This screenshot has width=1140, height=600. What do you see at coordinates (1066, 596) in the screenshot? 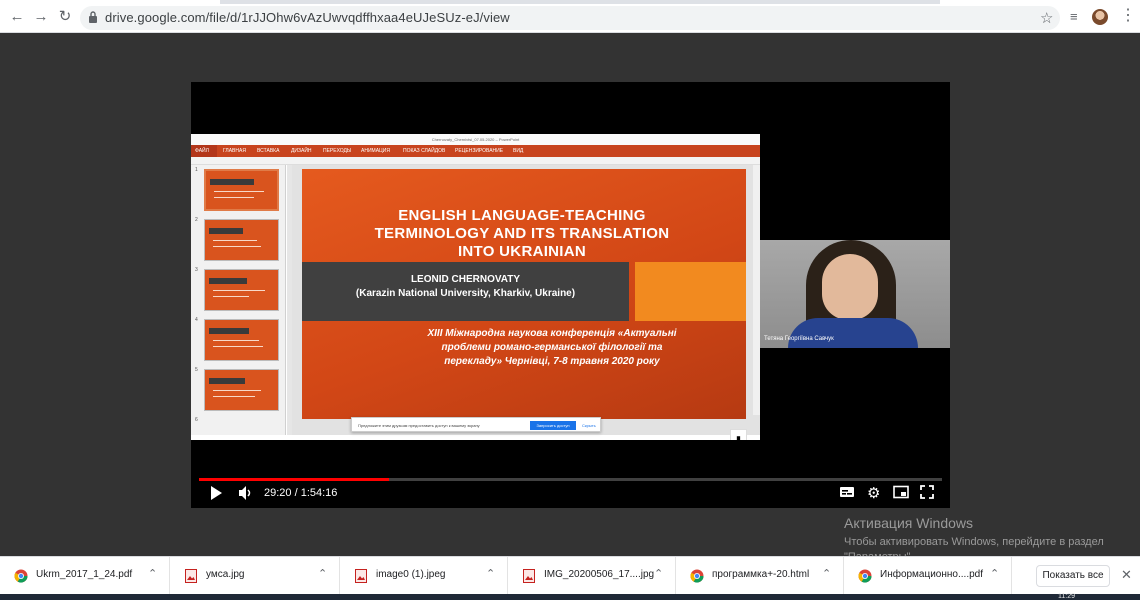
I see `system-clock: 11:29` at bounding box center [1066, 596].